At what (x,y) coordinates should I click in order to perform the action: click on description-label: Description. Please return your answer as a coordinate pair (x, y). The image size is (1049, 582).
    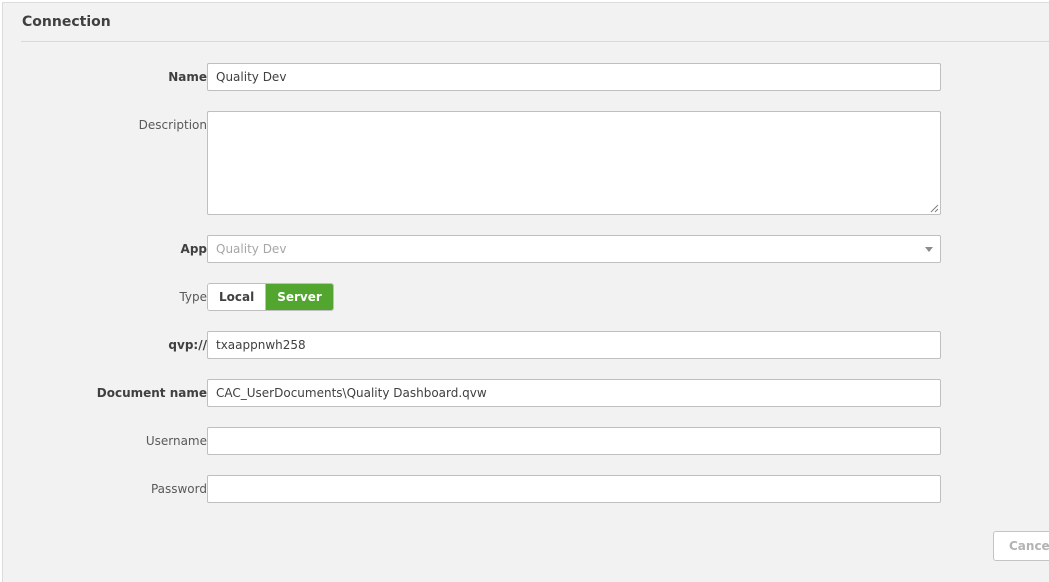
    Looking at the image, I should click on (172, 125).